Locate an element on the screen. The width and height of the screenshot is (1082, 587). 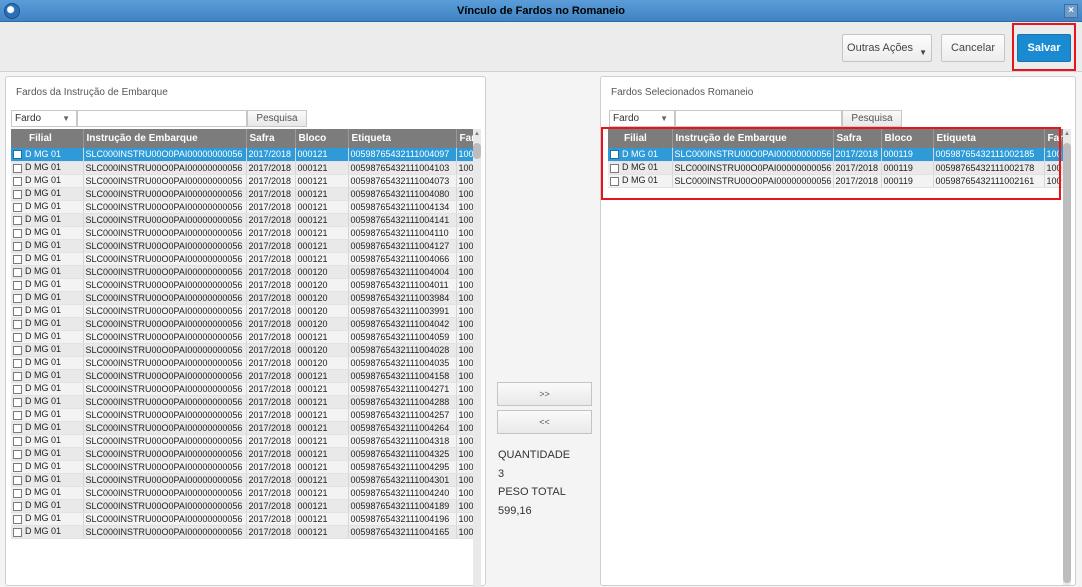
cell-text: D MG 01 is located at coordinates (43, 310).